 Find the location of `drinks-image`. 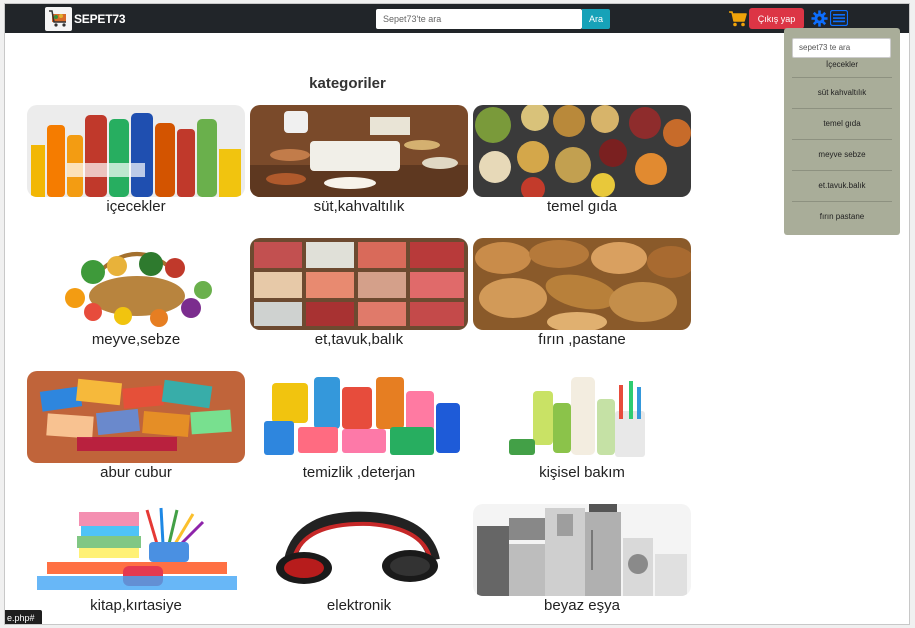

drinks-image is located at coordinates (136, 151).